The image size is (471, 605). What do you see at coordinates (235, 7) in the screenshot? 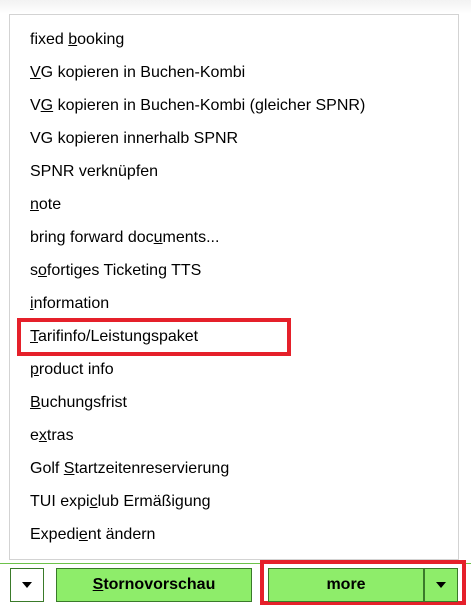
I see `top-shadow` at bounding box center [235, 7].